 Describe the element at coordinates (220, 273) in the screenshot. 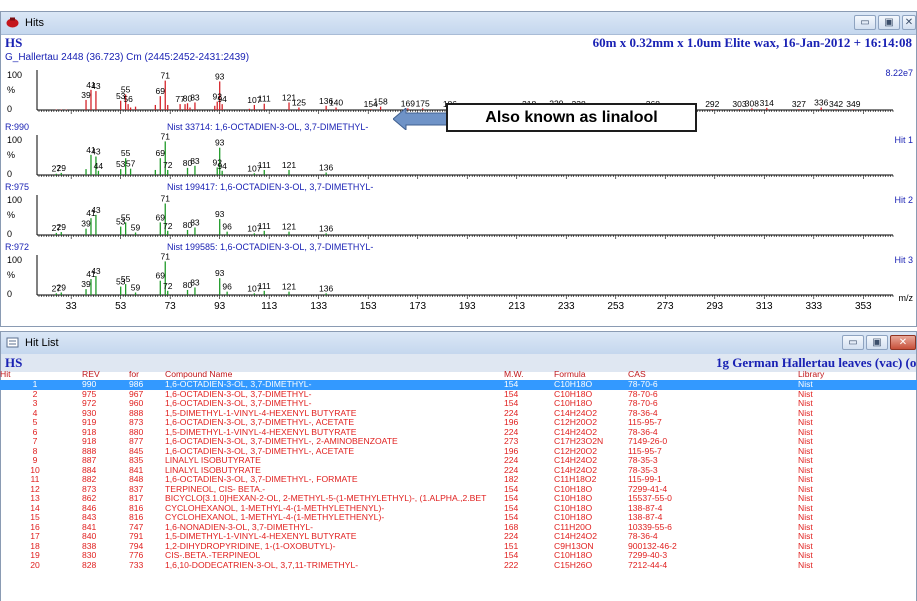

I see `peak-label: 93` at that location.